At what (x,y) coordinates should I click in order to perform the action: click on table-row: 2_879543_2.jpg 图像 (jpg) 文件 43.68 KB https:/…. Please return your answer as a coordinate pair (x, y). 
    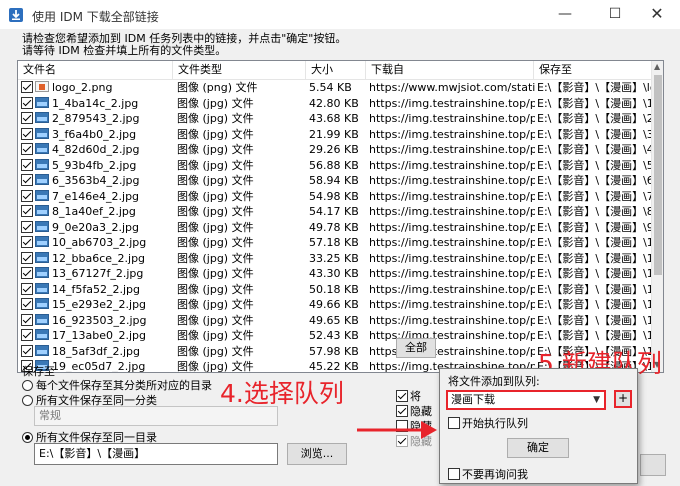
    Looking at the image, I should click on (334, 119).